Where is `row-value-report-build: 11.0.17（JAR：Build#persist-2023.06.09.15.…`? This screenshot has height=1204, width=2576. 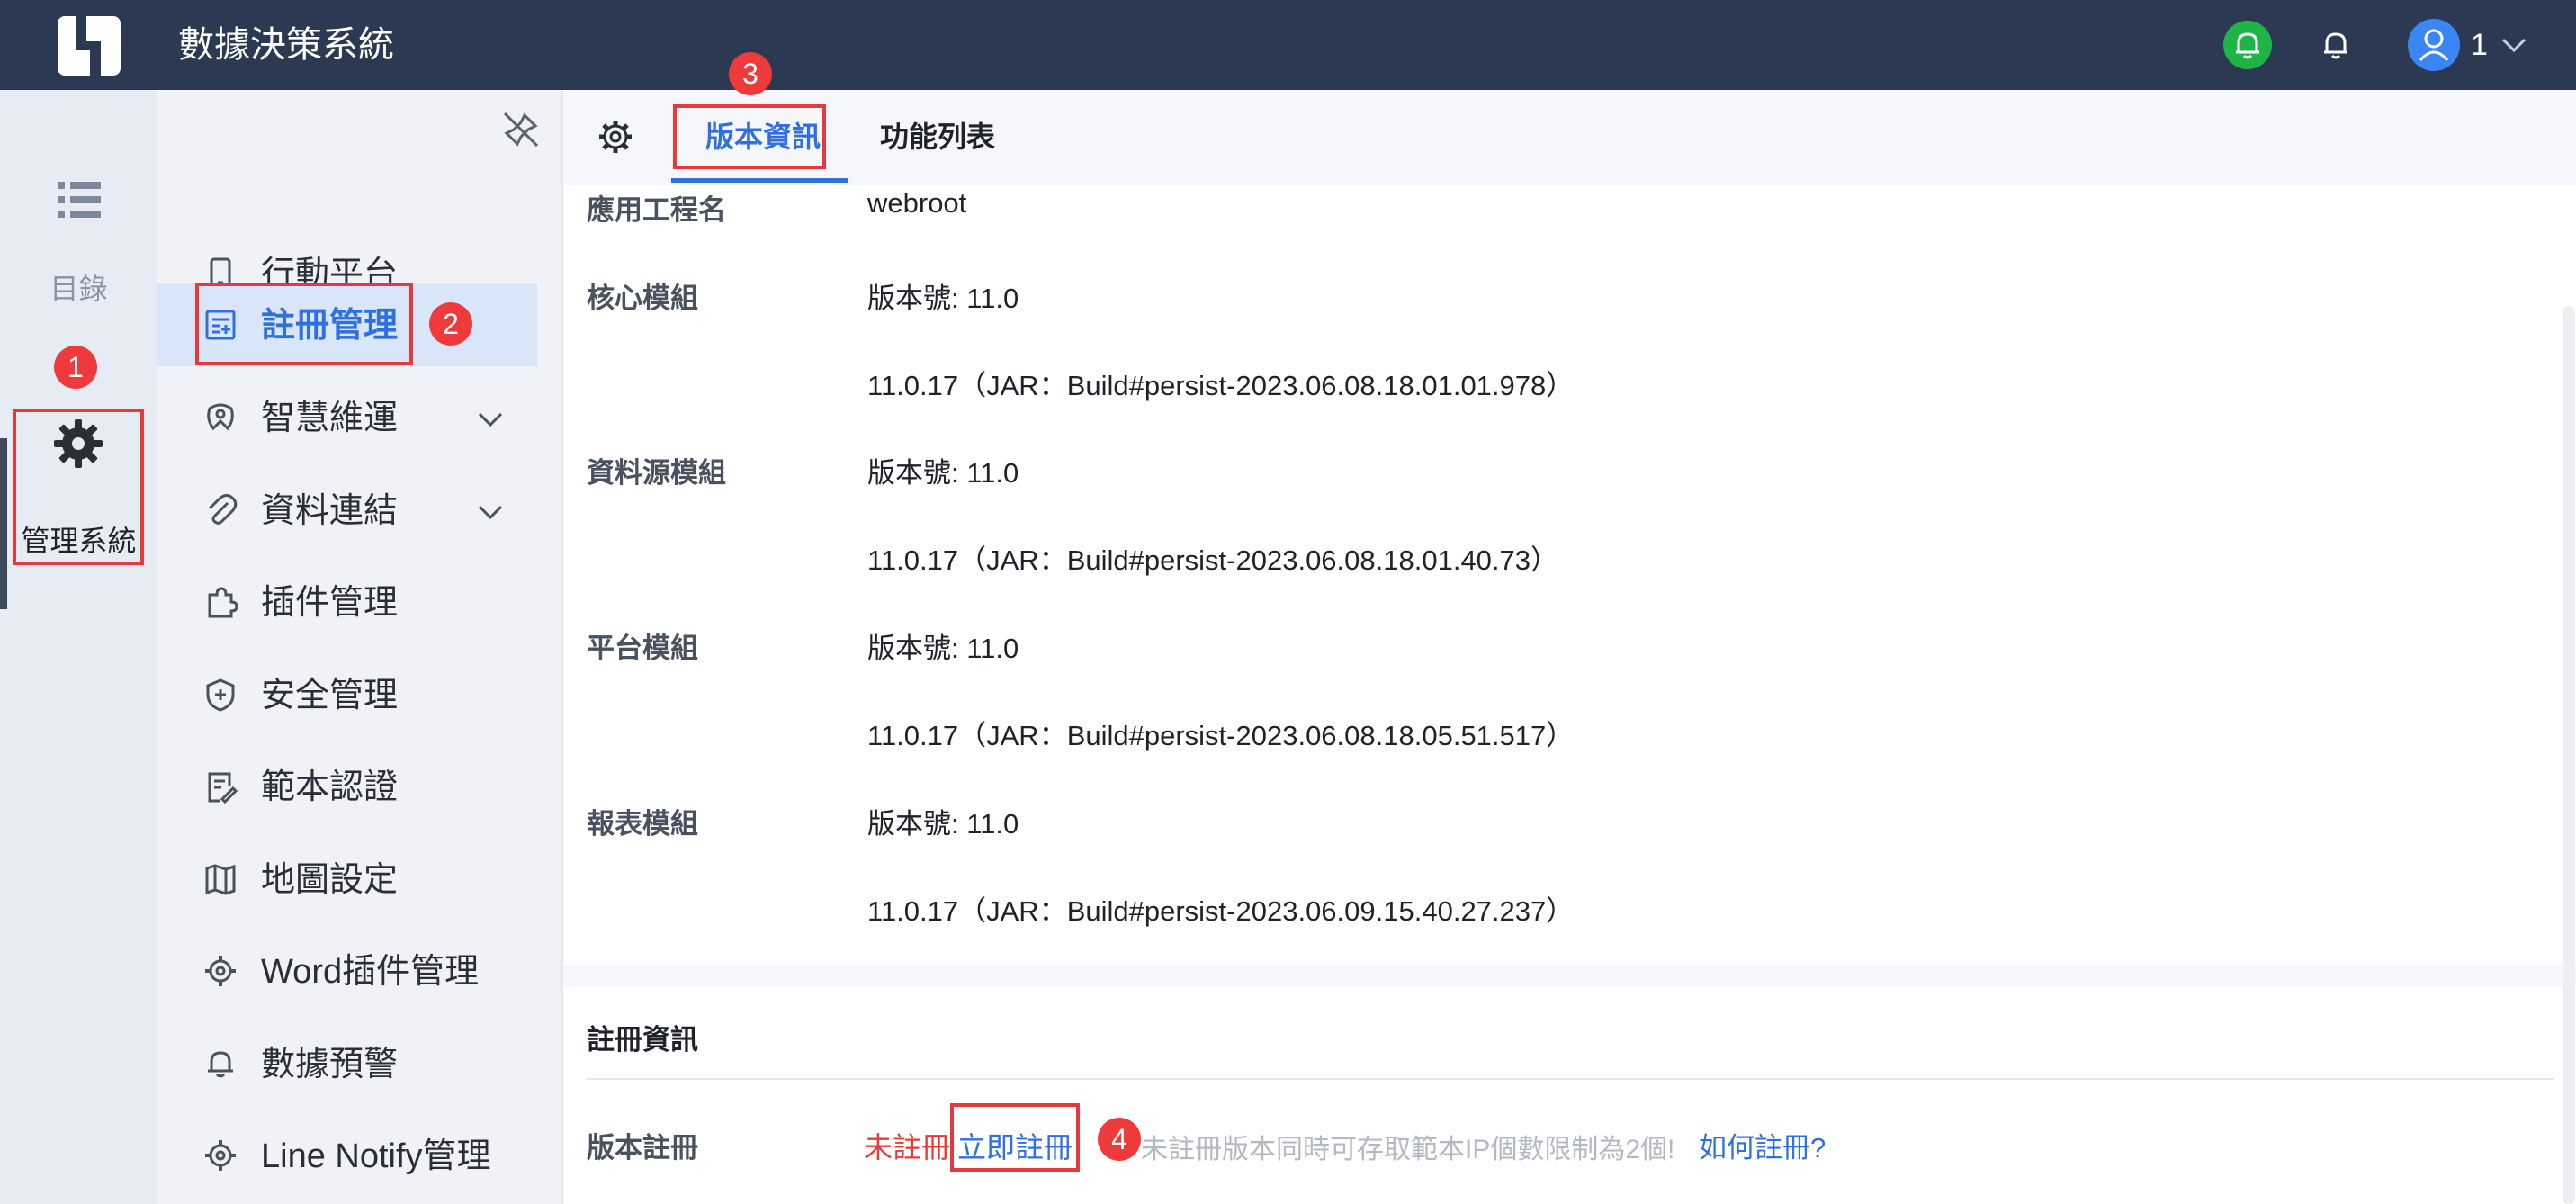 row-value-report-build: 11.0.17（JAR：Build#persist-2023.06.09.15.… is located at coordinates (1221, 911).